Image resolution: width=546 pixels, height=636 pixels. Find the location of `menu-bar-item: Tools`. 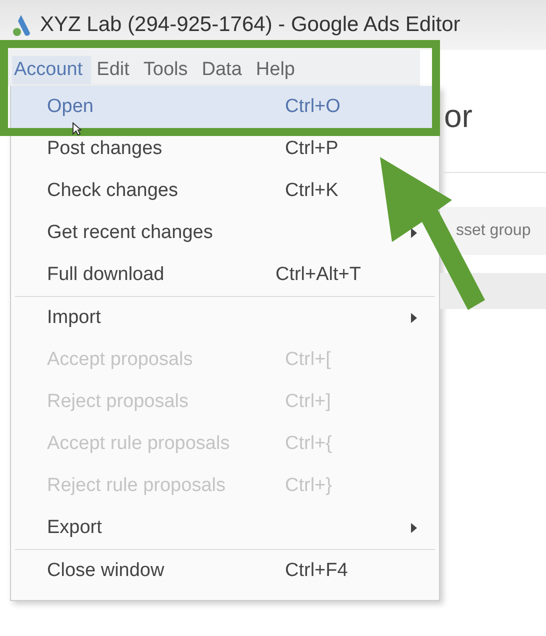

menu-bar-item: Tools is located at coordinates (168, 70).